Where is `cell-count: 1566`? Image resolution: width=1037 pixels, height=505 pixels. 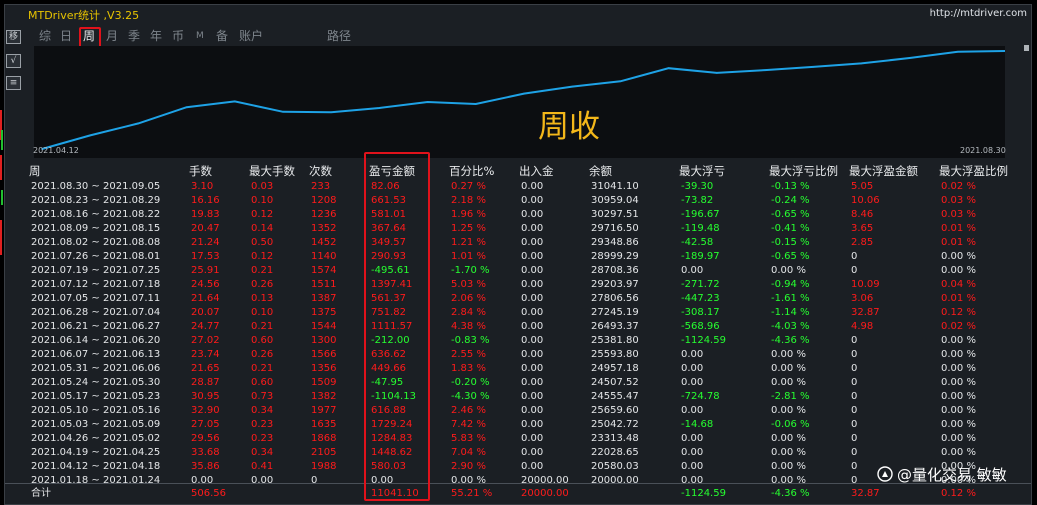
cell-count: 1566 is located at coordinates (324, 354).